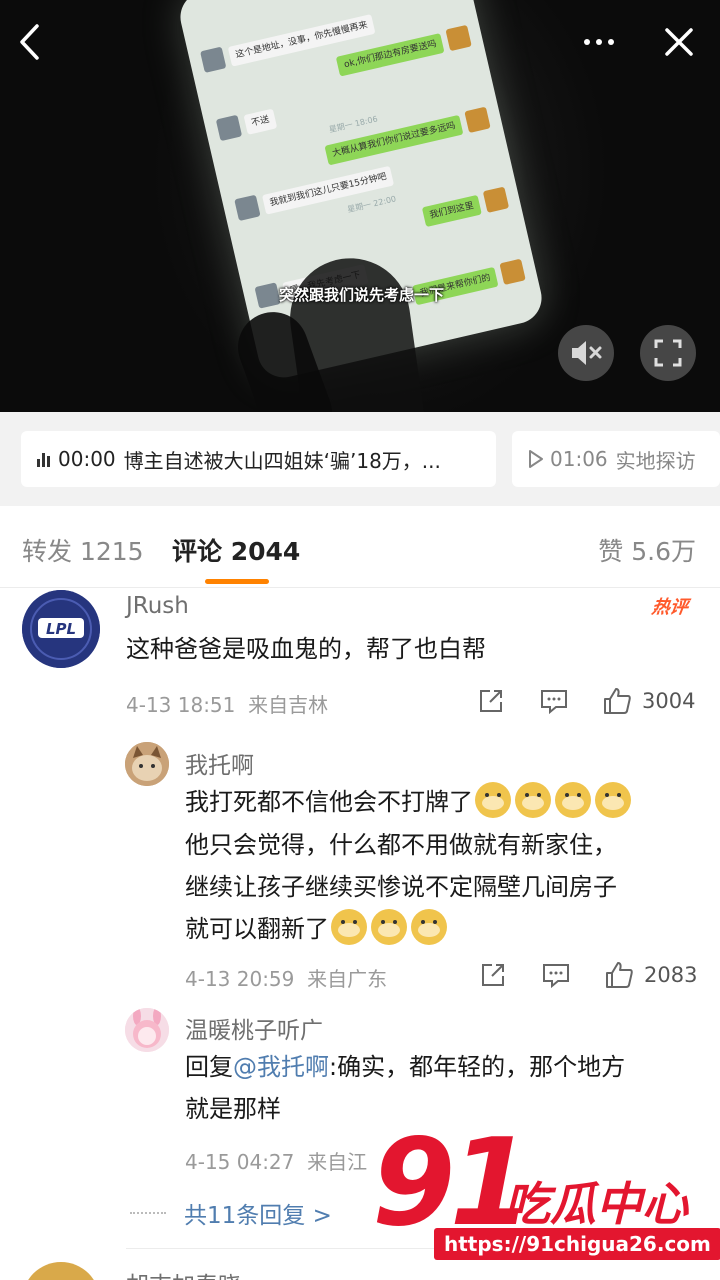  I want to click on back-arrow-icon, so click(29, 42).